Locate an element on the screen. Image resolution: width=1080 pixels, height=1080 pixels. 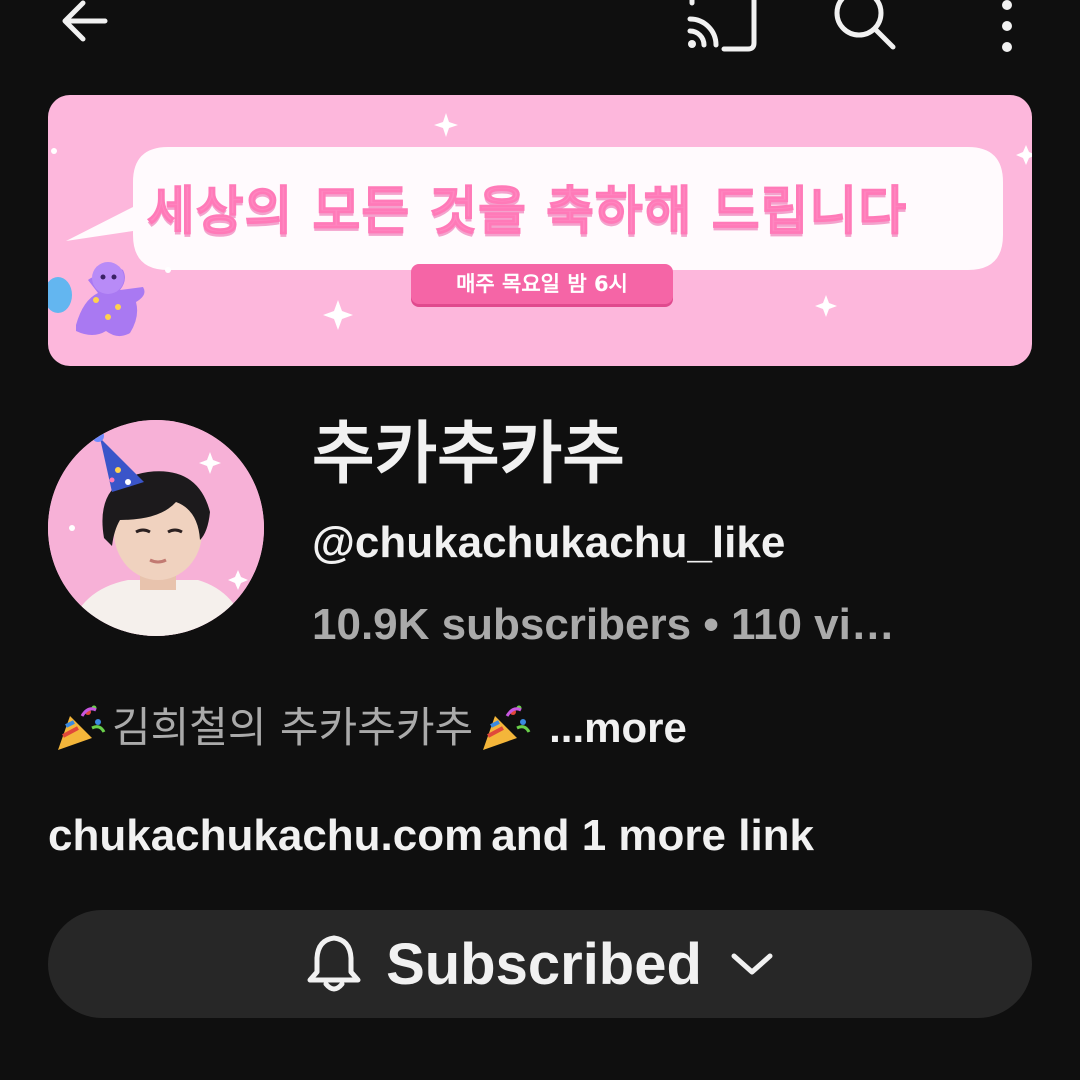
channel-links: chukachukachu.com and 1 more link is located at coordinates (431, 836).